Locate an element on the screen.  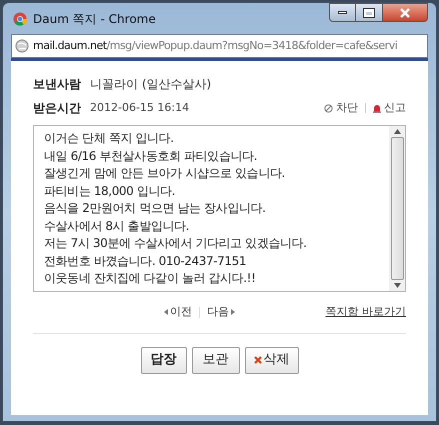
window-title: Daum 쪽지 - Chrome is located at coordinates (94, 19).